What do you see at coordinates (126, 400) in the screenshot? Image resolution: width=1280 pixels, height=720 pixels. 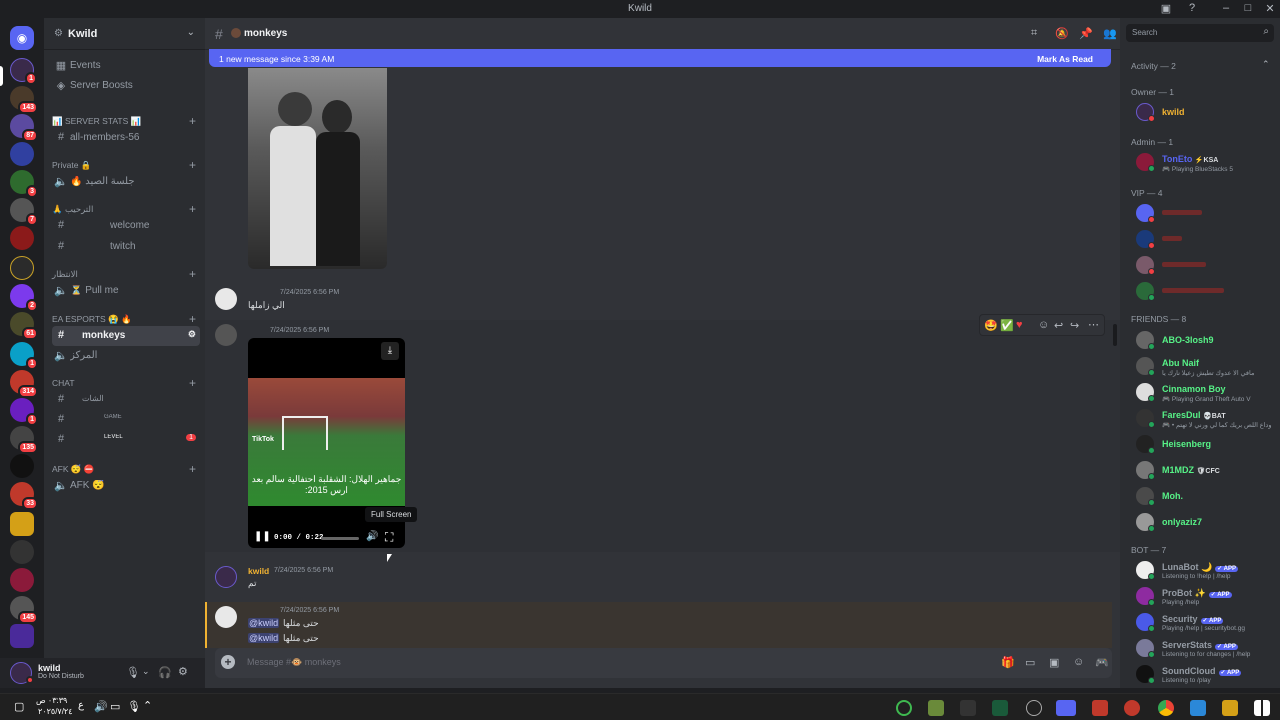 I see `channel-chat: # الشات` at bounding box center [126, 400].